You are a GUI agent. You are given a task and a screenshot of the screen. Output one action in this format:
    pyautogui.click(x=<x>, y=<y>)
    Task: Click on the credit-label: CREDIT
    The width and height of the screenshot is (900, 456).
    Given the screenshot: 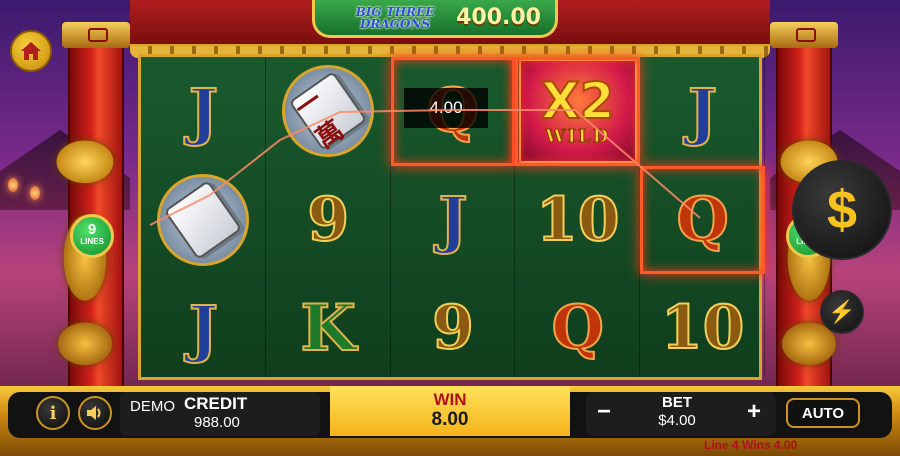 What is the action you would take?
    pyautogui.click(x=216, y=403)
    